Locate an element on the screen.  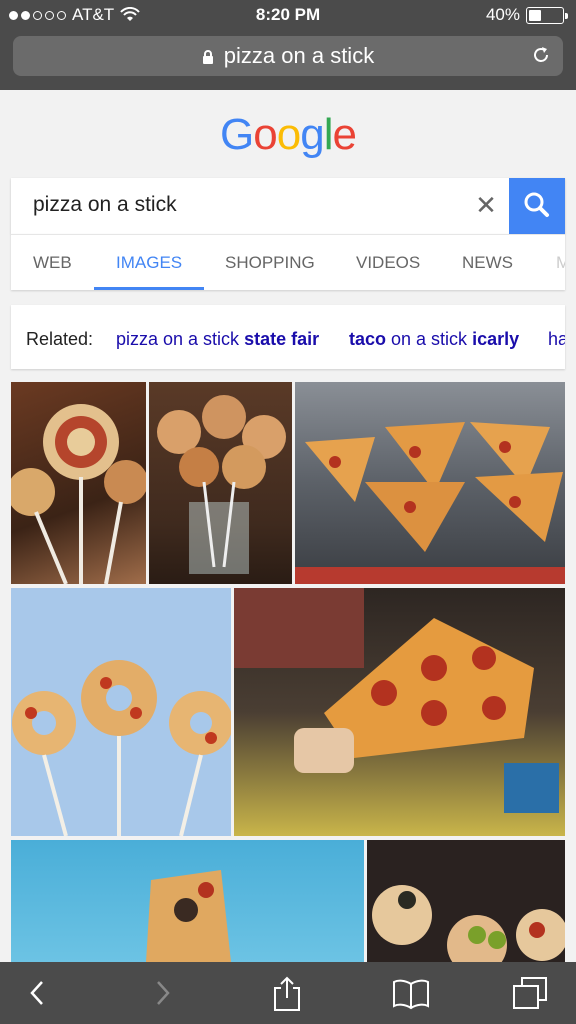
tab-web: WEB is located at coordinates (52, 263).